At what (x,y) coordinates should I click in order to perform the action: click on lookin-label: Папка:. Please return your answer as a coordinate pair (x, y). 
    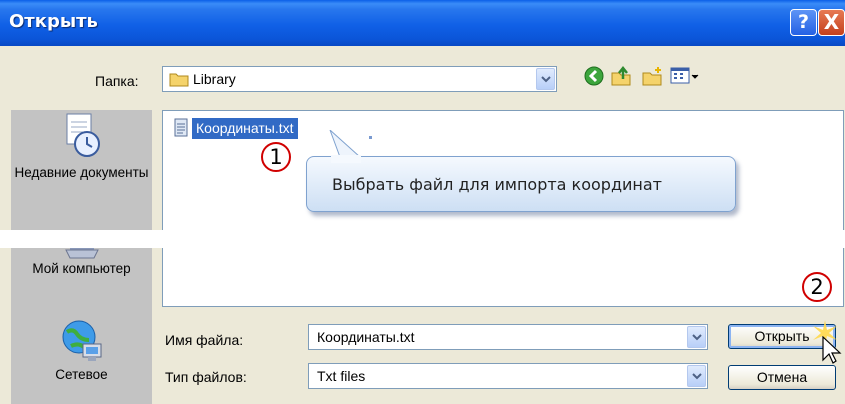
    Looking at the image, I should click on (117, 81).